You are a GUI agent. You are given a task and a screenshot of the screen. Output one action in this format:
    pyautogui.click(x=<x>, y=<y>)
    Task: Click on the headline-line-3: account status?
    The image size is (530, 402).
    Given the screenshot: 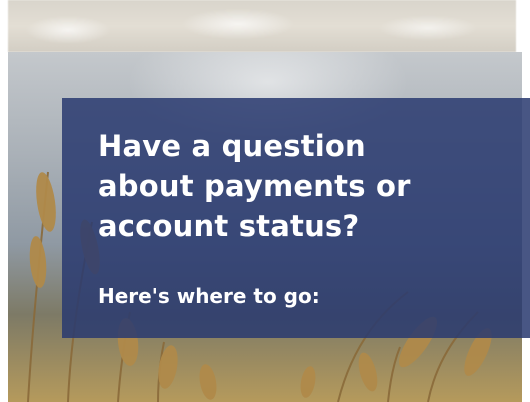 What is the action you would take?
    pyautogui.click(x=229, y=226)
    